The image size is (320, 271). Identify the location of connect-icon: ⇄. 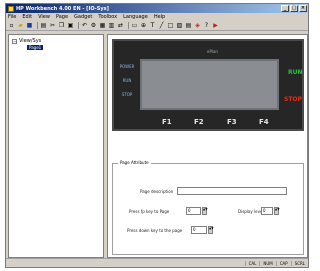
(120, 25).